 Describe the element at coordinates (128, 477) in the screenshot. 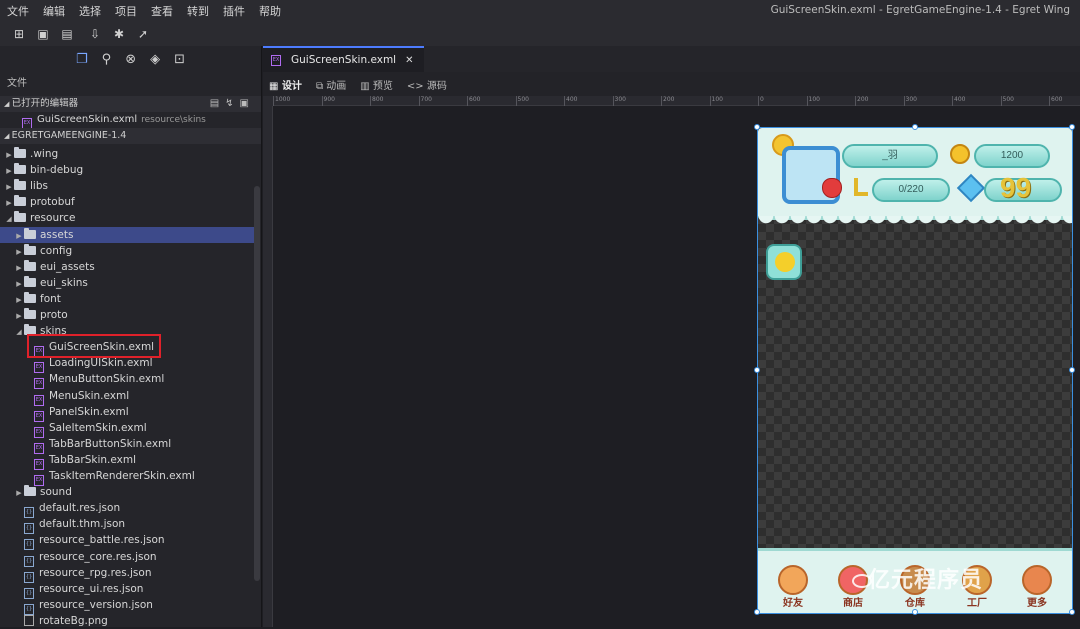

I see `tree-file: EX TaskItemRendererSkin.exml` at that location.